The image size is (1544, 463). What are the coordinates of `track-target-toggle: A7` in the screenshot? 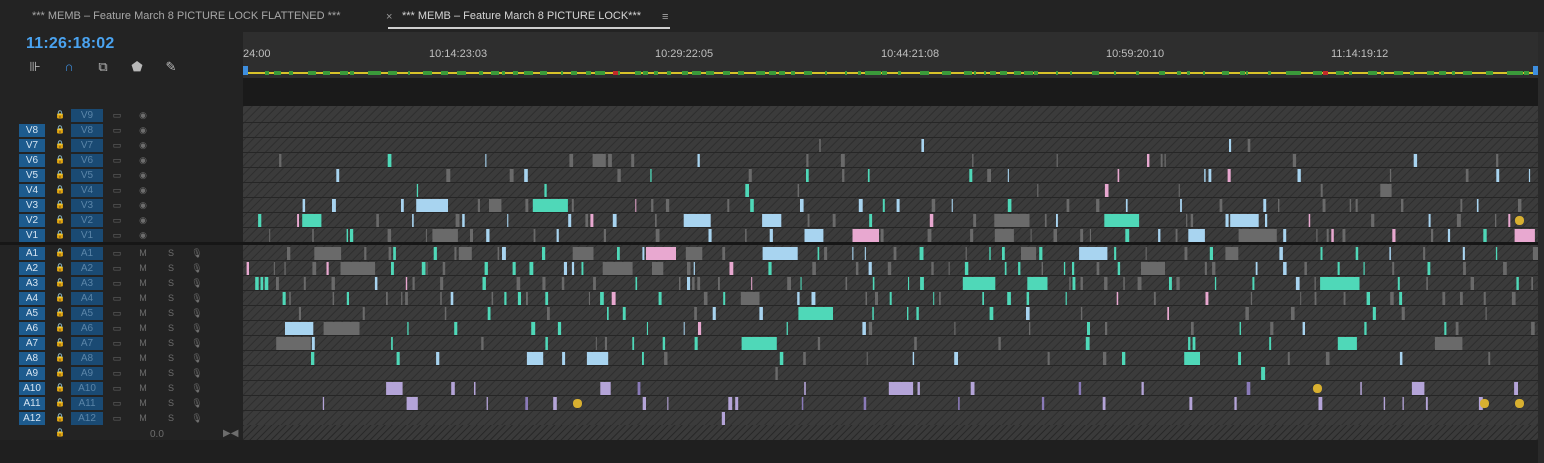 It's located at (32, 343).